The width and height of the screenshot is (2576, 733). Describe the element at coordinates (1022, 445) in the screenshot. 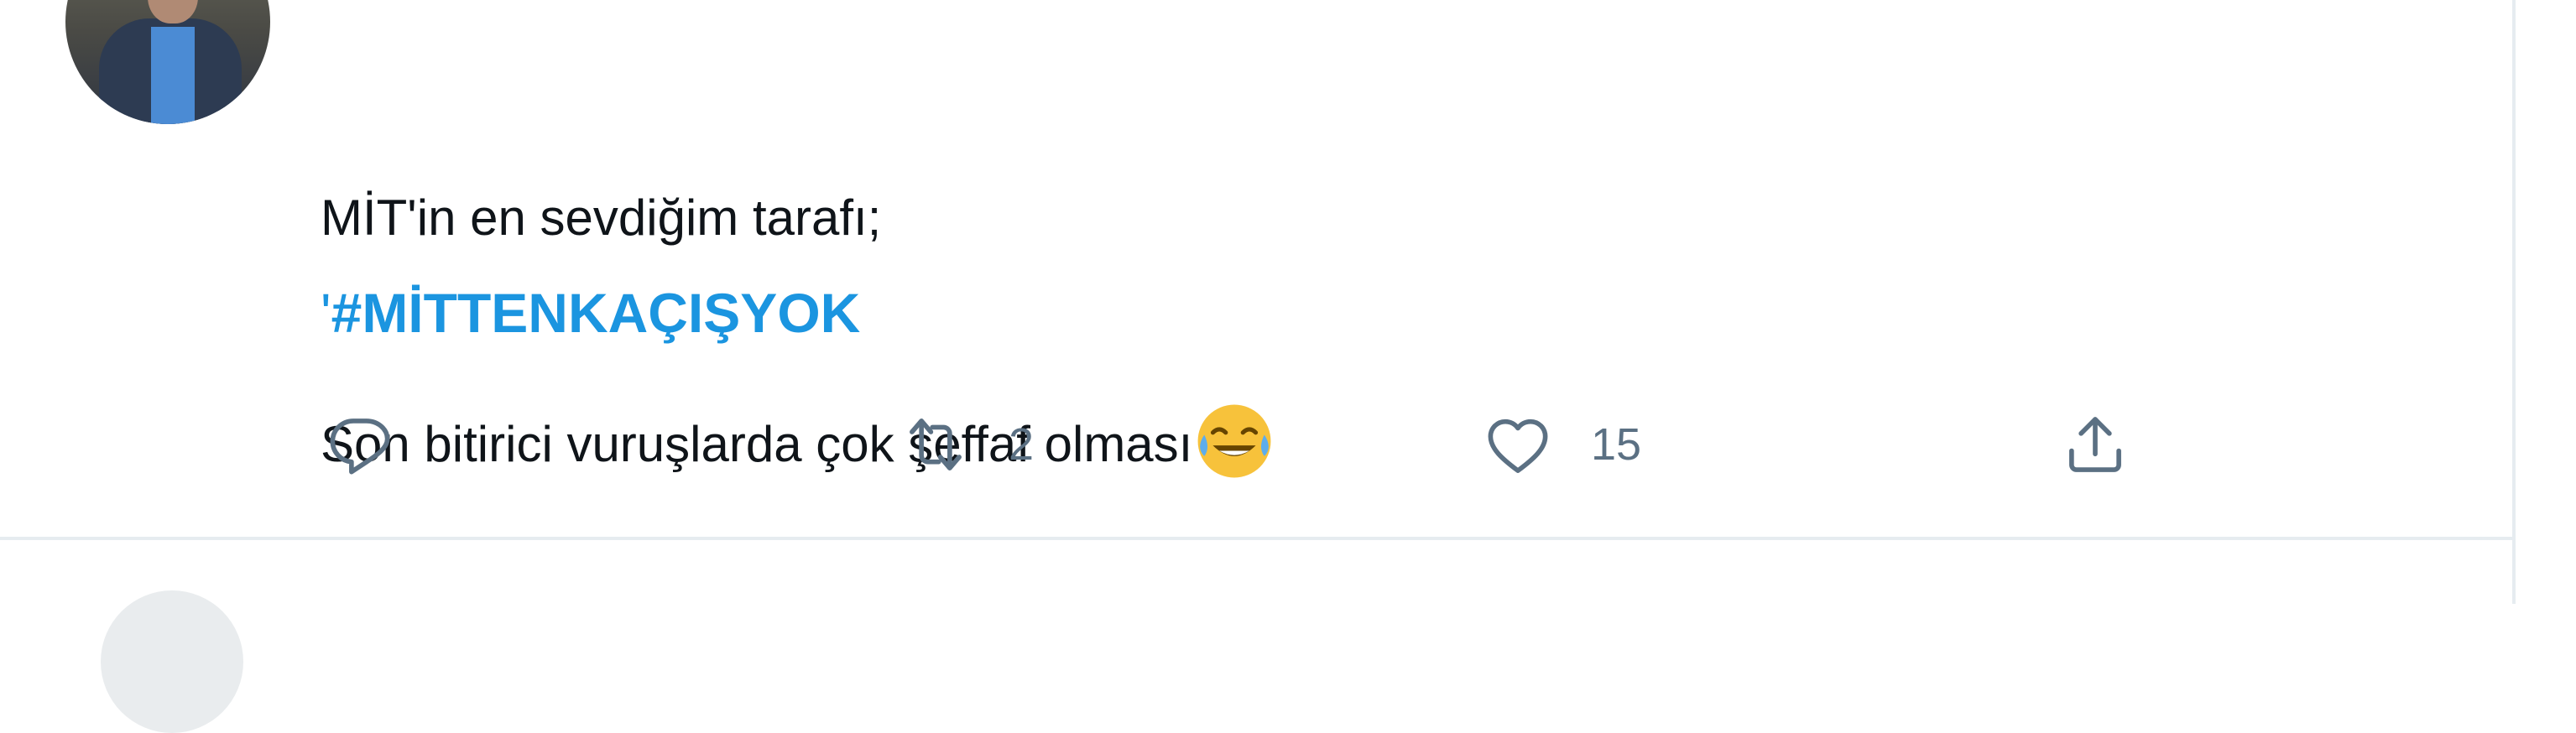

I see `retweet-count: 2` at that location.